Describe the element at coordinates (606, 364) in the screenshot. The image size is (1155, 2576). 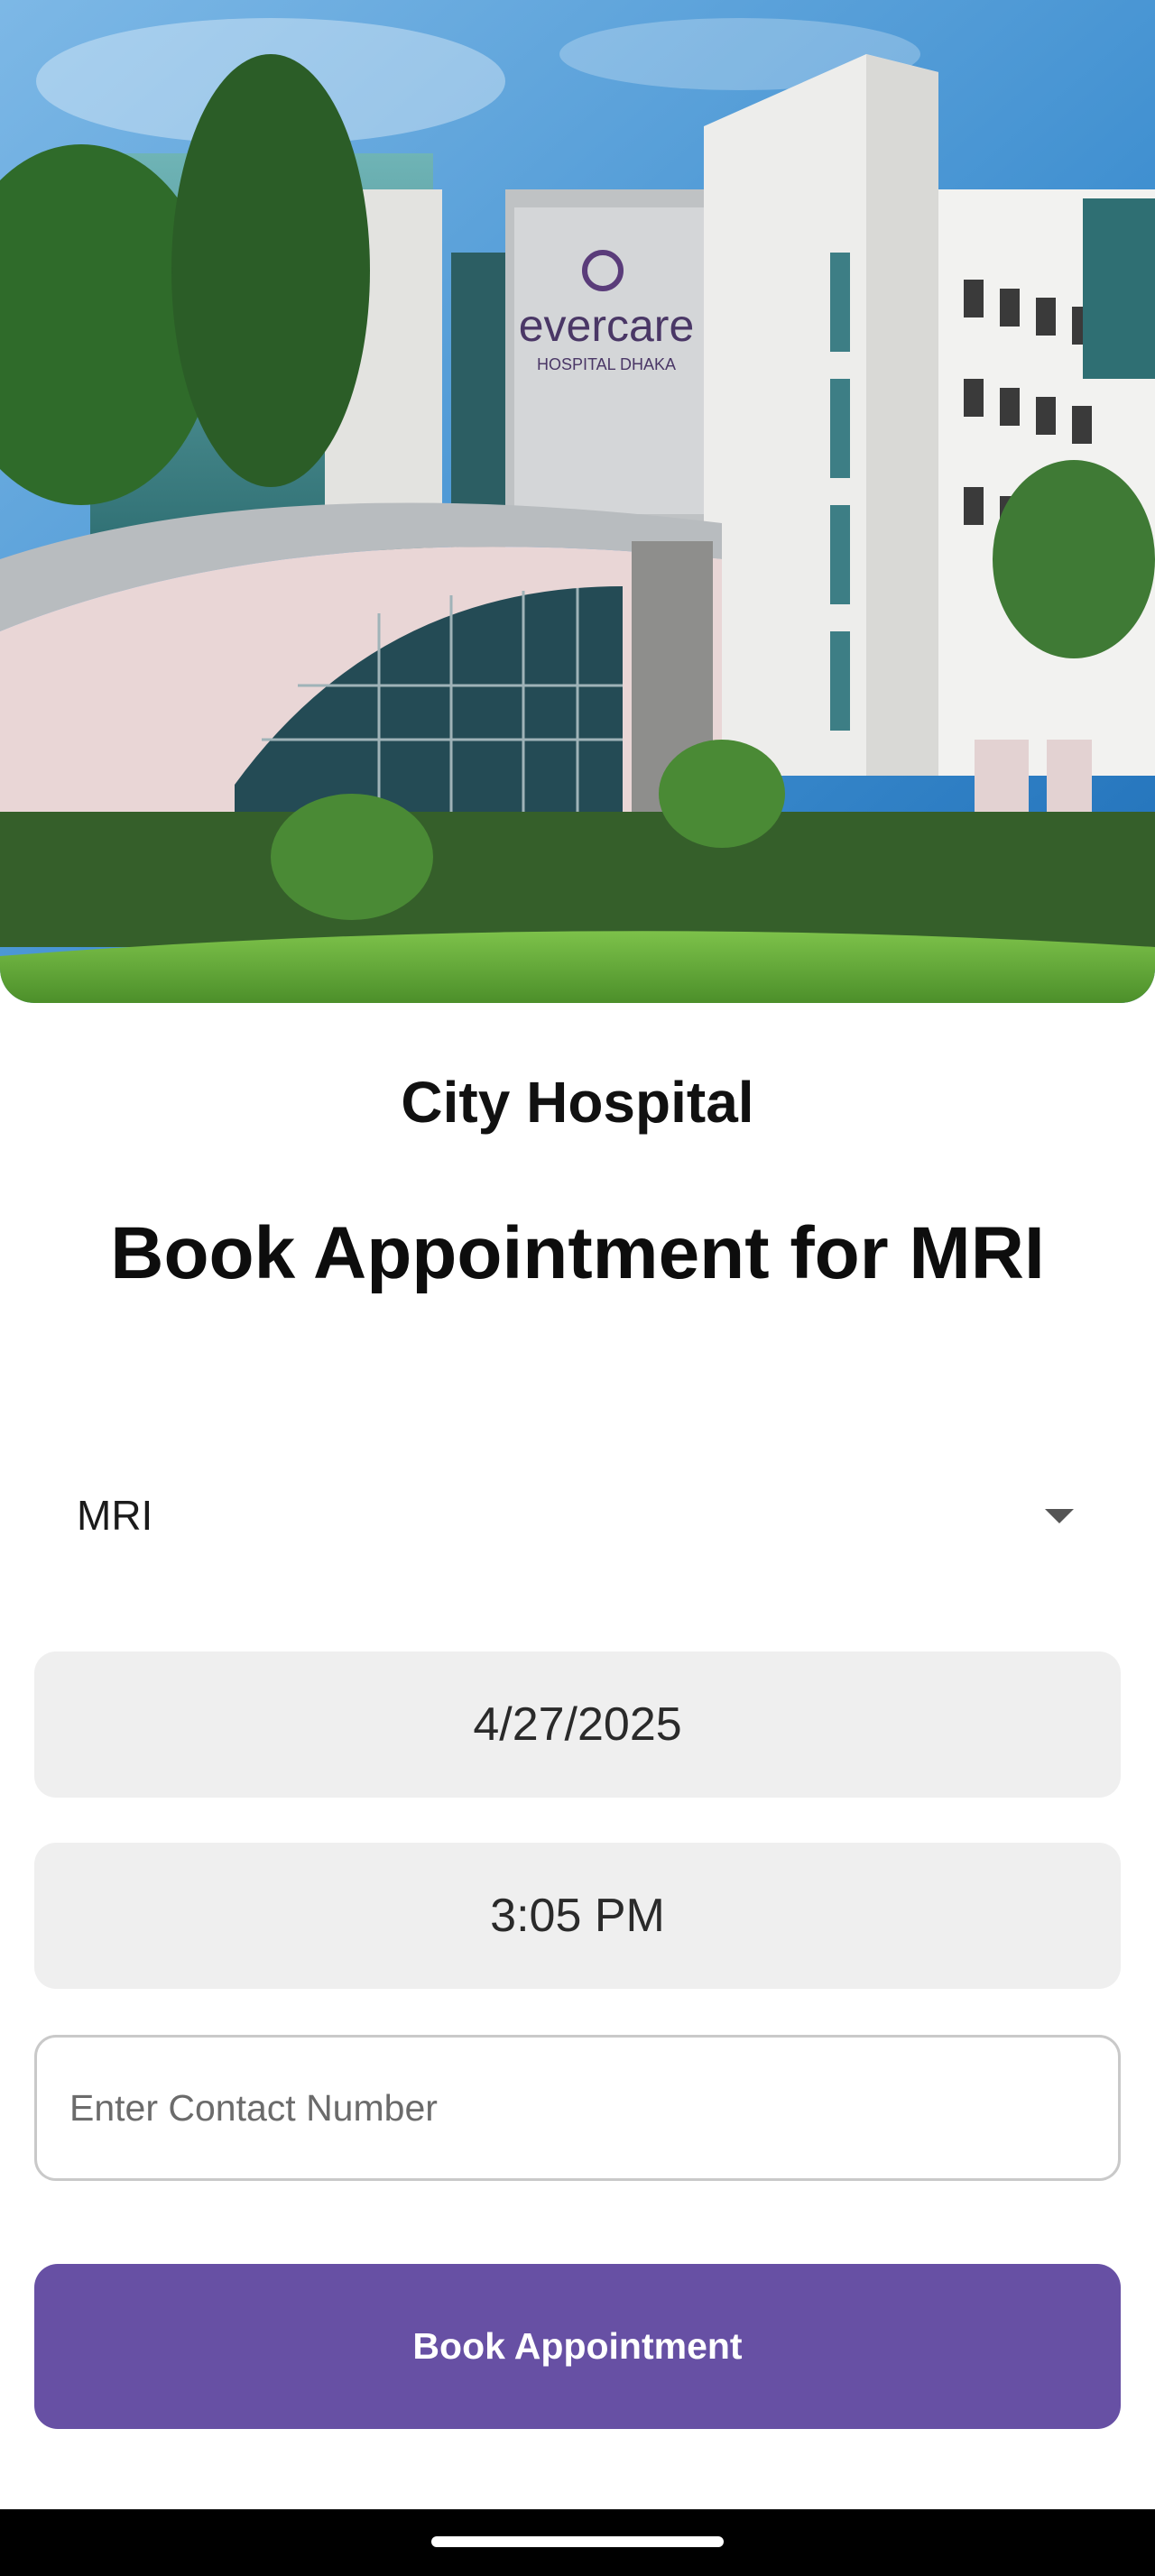
I see `brand-logo-subtext: HOSPITAL DHAKA` at that location.